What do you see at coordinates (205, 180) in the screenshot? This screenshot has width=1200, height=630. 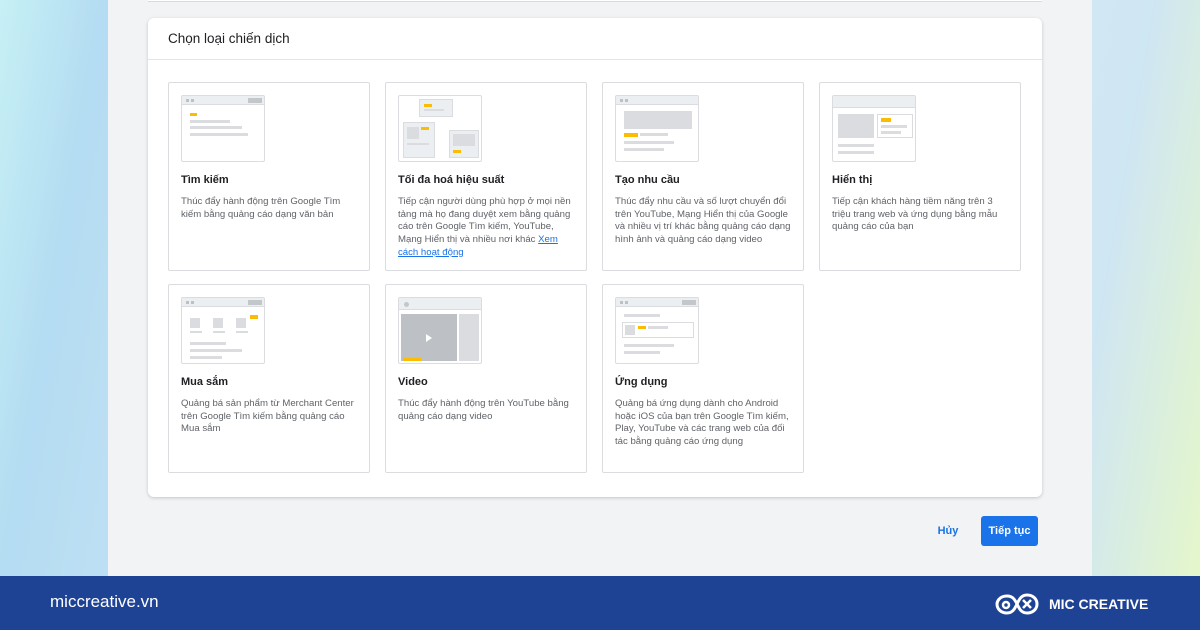 I see `card-title: Tìm kiếm` at bounding box center [205, 180].